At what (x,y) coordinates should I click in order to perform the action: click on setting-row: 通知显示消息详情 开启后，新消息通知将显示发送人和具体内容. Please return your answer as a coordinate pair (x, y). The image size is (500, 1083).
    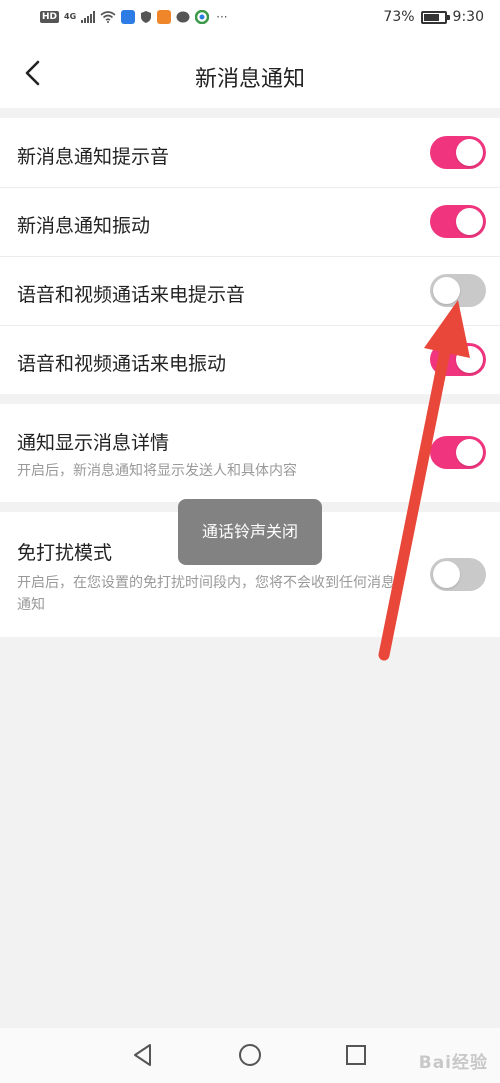
    Looking at the image, I should click on (250, 453).